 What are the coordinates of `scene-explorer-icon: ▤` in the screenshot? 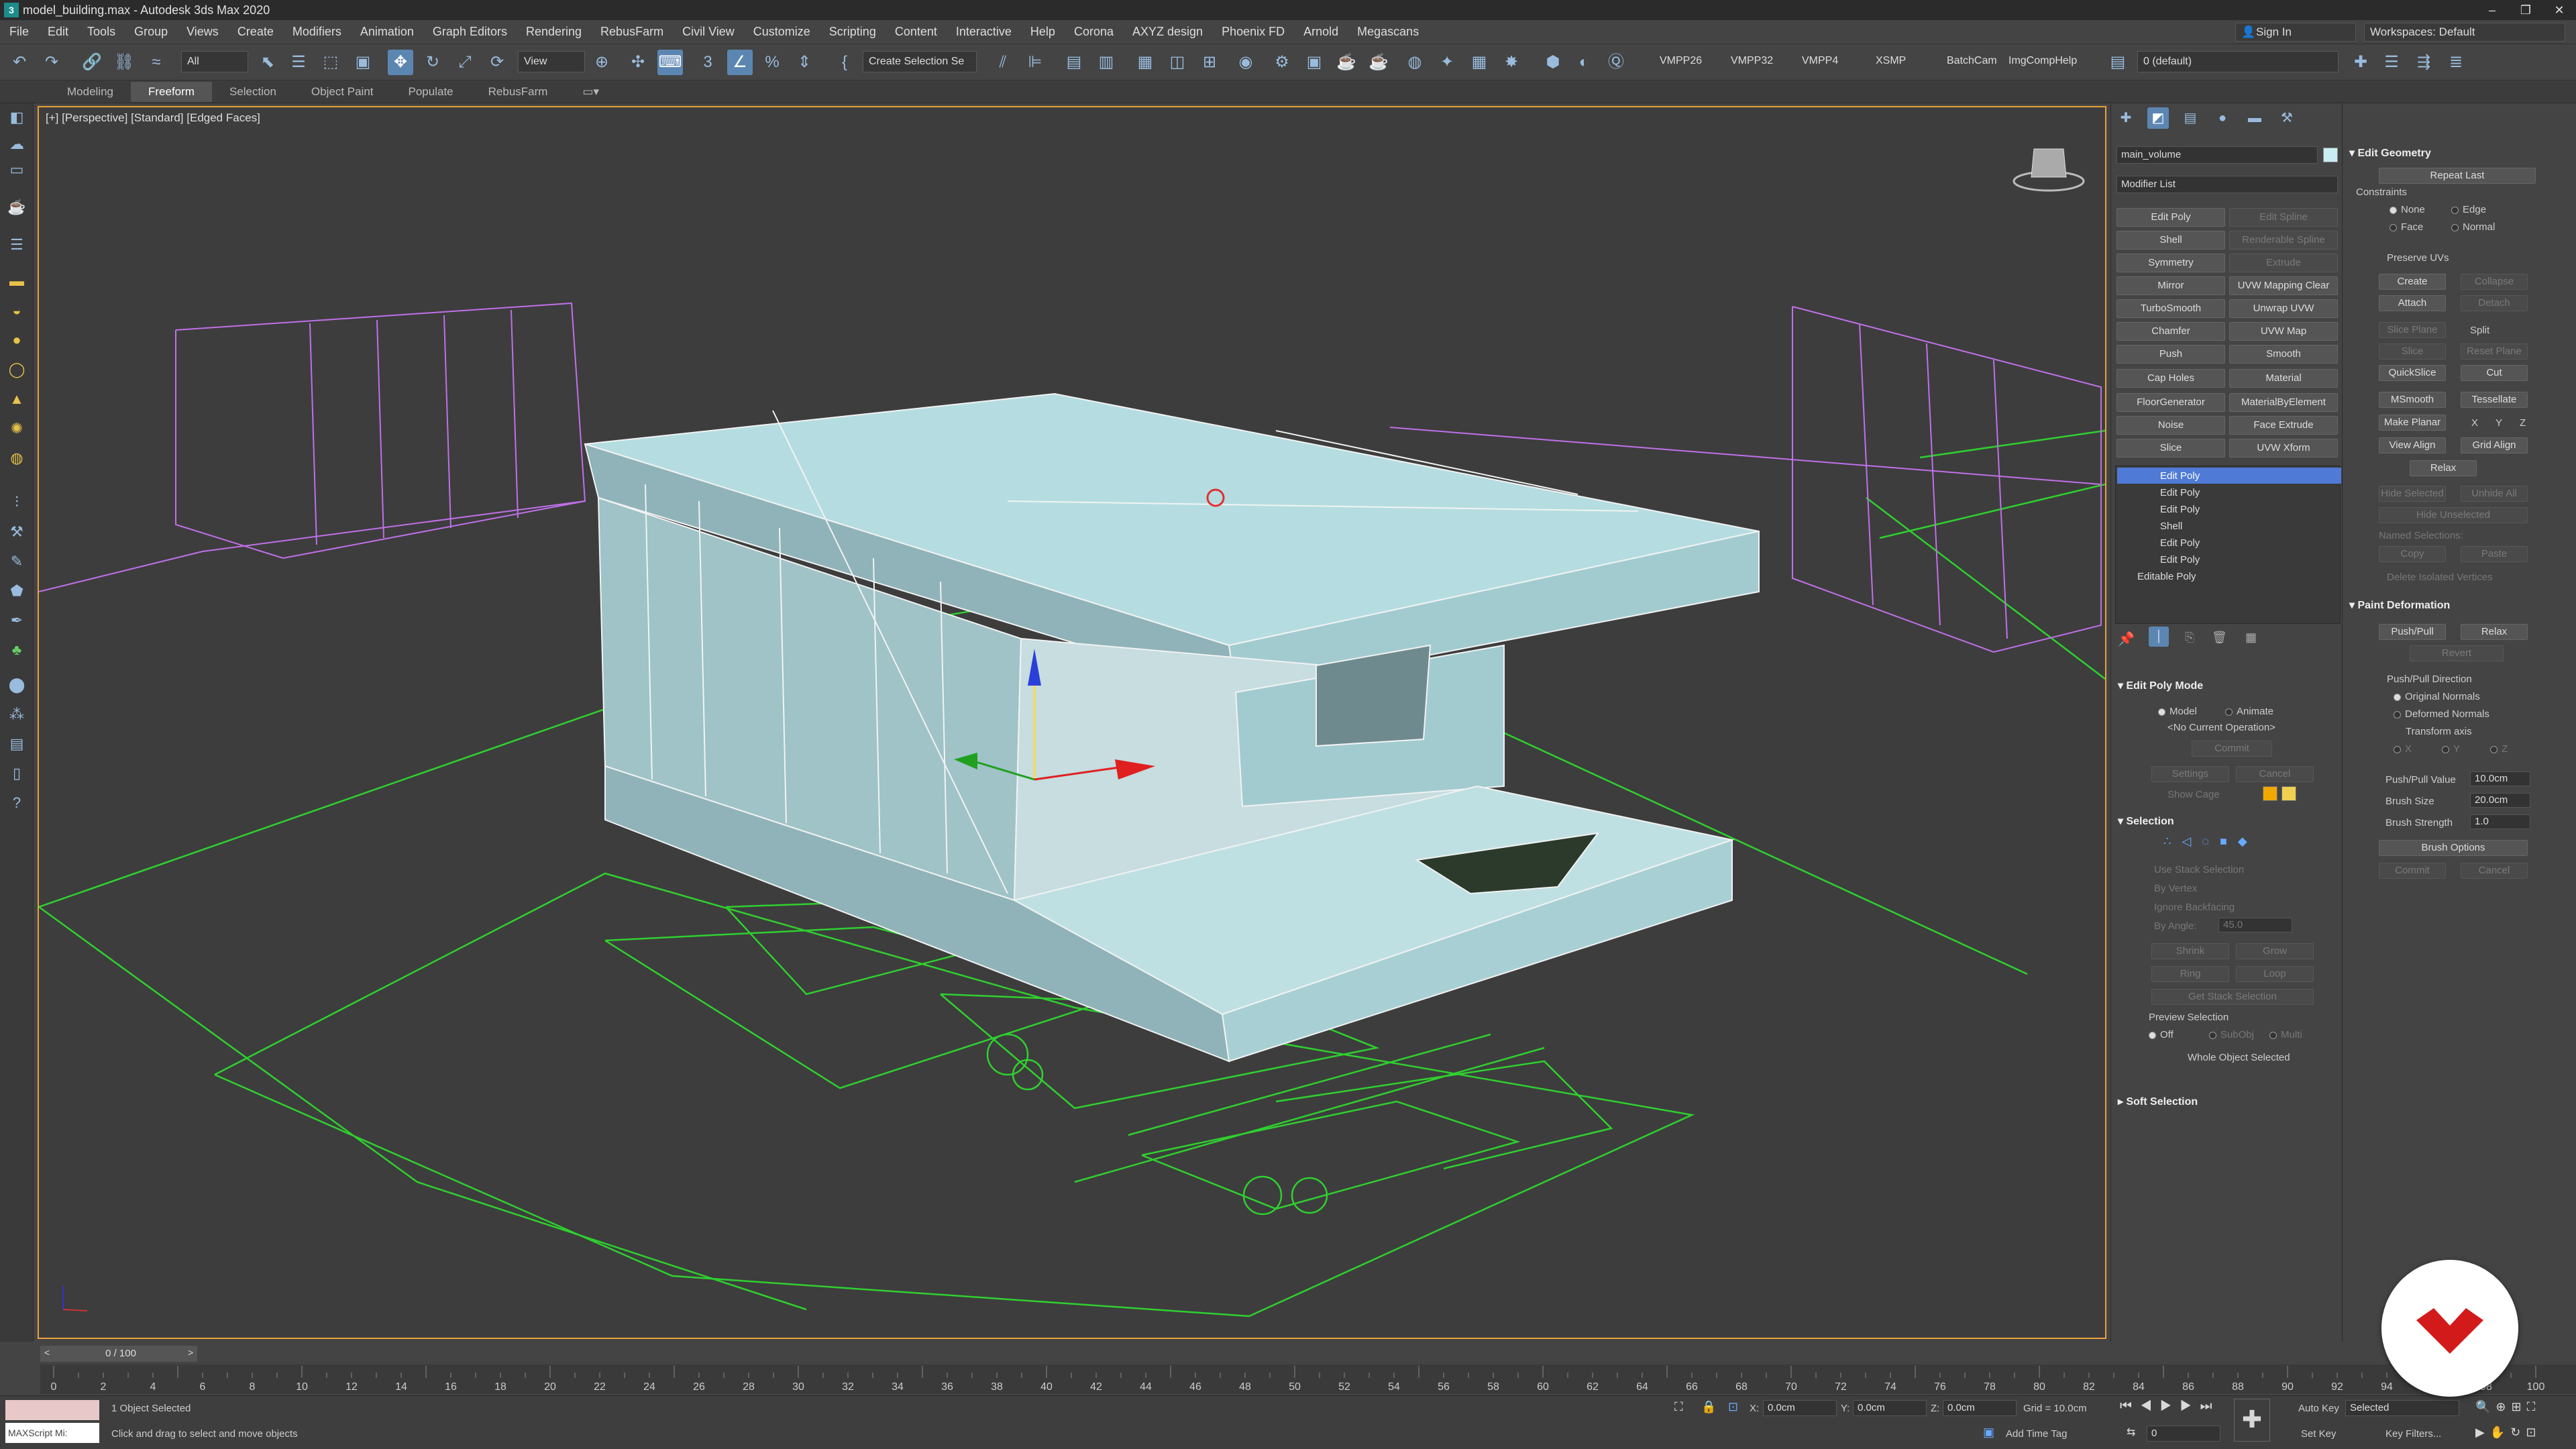 It's located at (1074, 62).